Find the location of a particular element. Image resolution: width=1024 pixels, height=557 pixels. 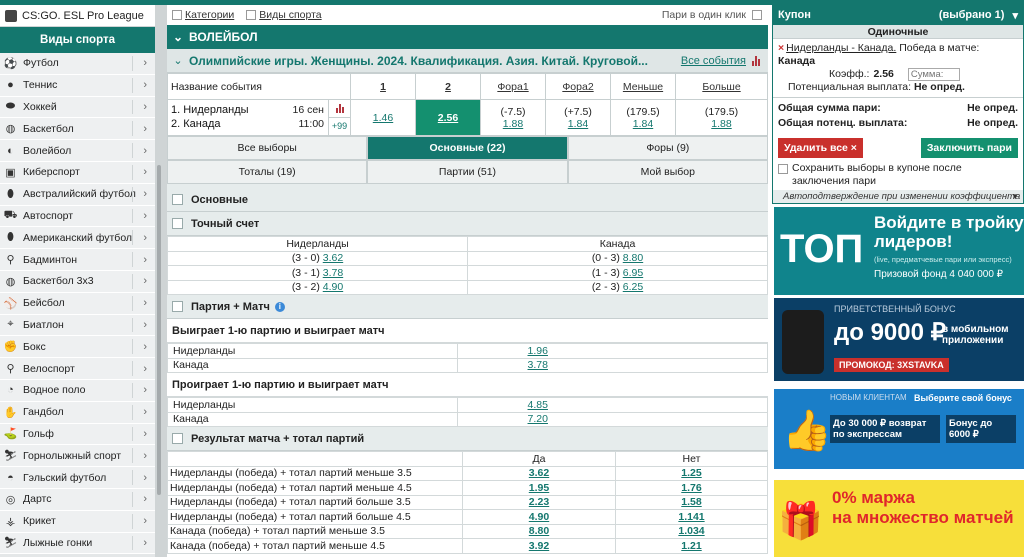

score-odd: 8.80 is located at coordinates (633, 258).